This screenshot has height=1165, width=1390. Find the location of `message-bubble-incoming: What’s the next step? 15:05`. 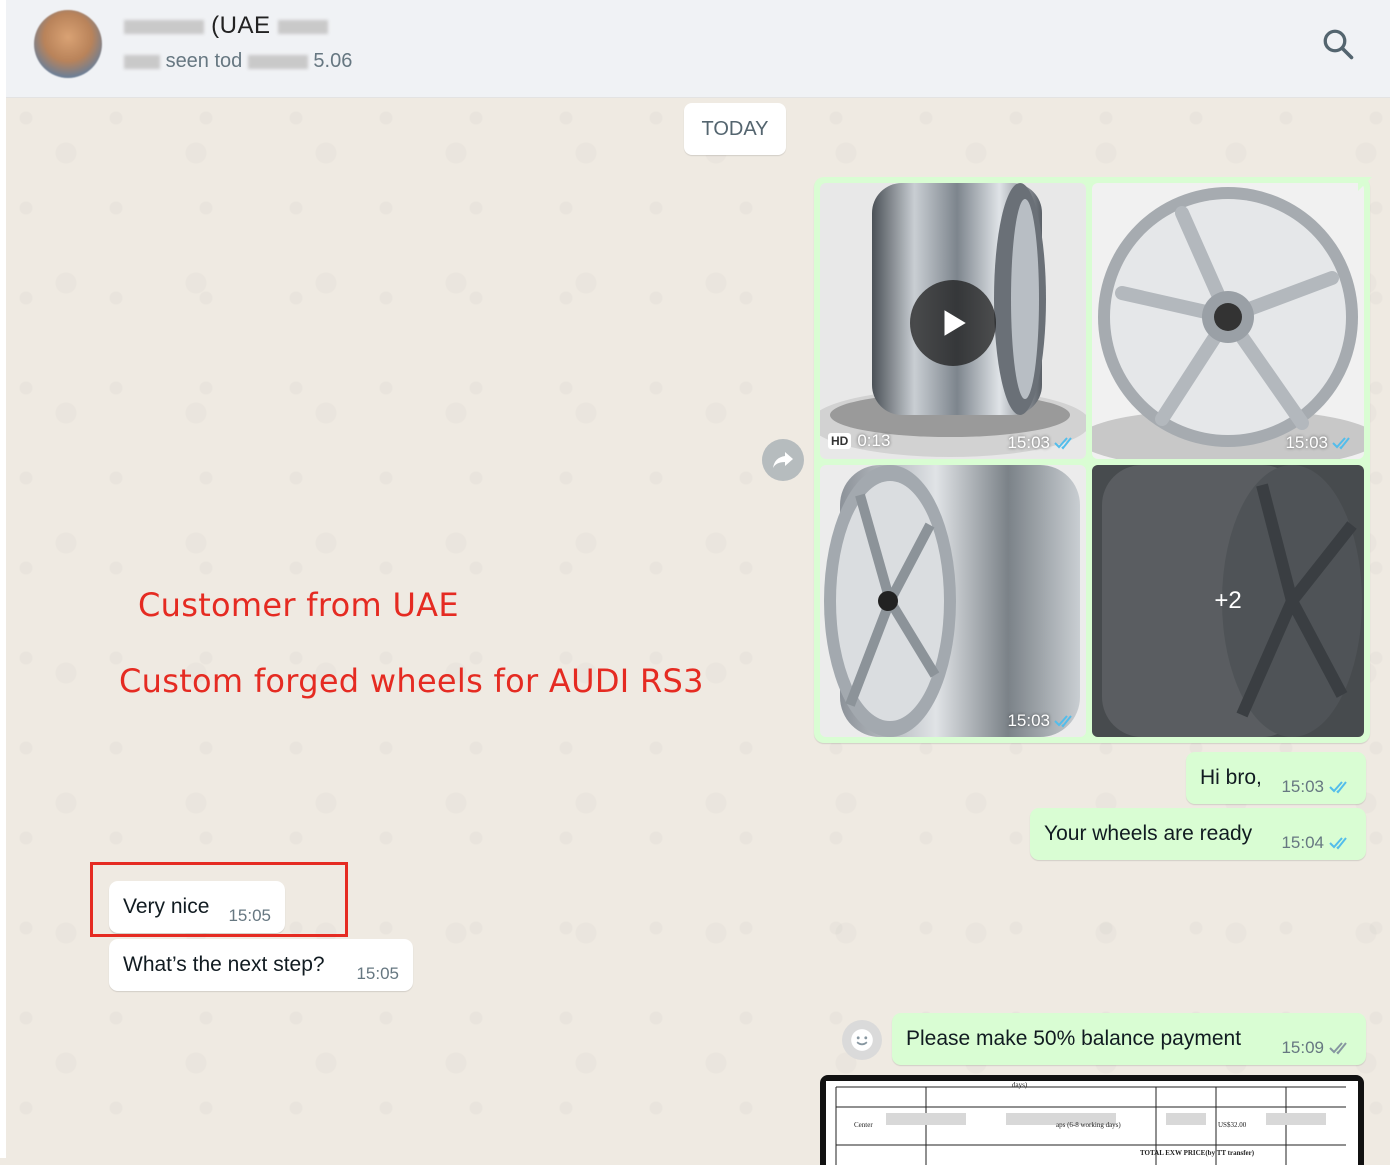

message-bubble-incoming: What’s the next step? 15:05 is located at coordinates (261, 965).